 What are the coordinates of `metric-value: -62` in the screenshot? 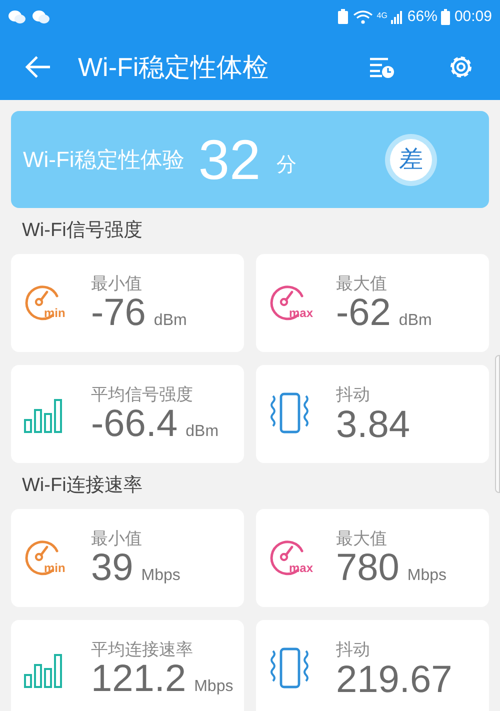 It's located at (363, 313).